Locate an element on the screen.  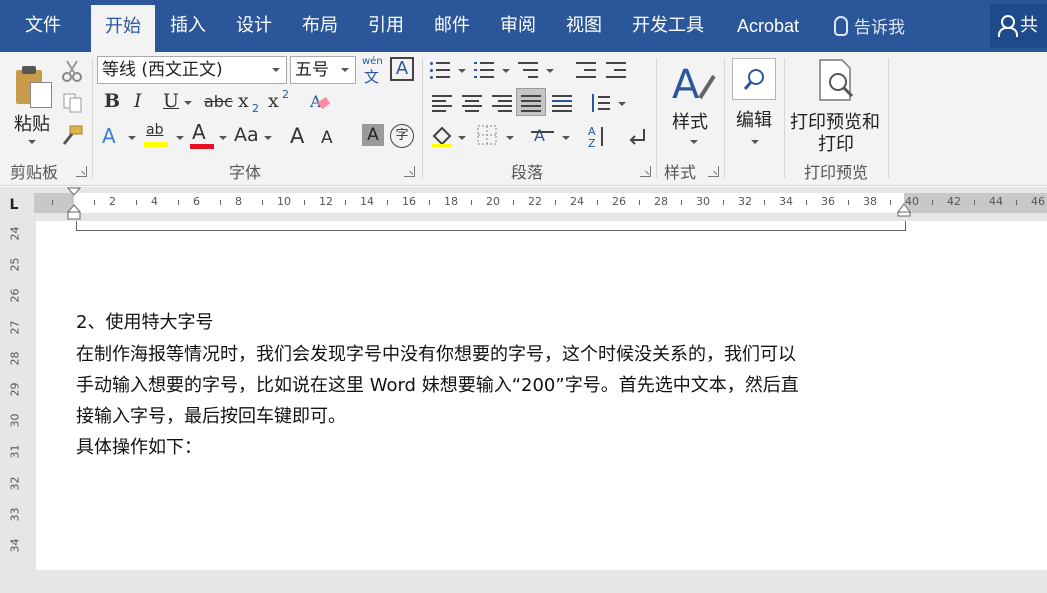
person-icon is located at coordinates (1008, 26).